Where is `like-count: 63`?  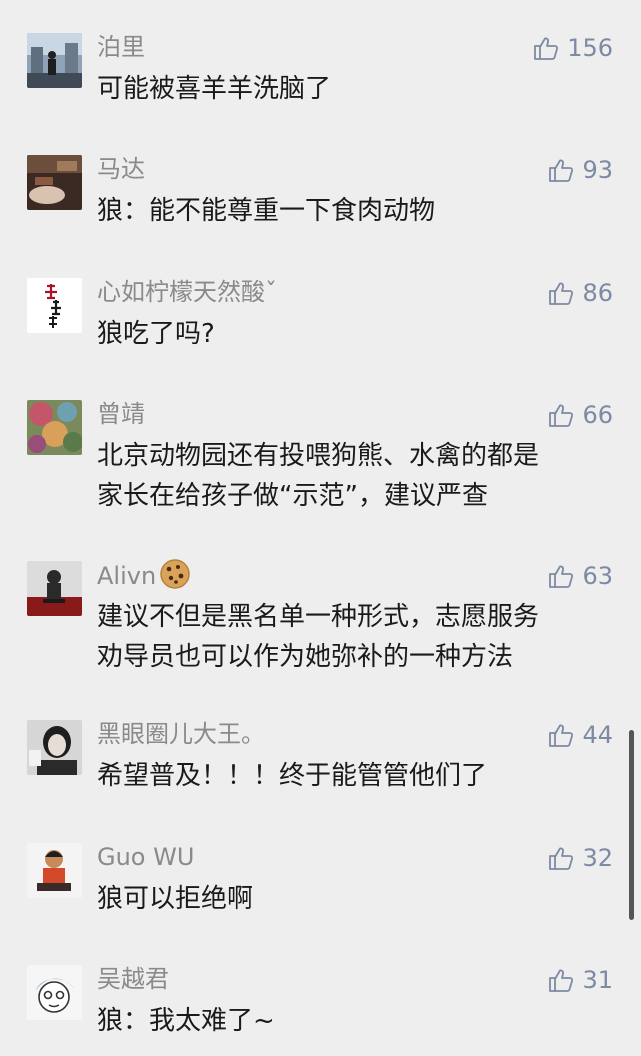 like-count: 63 is located at coordinates (597, 576).